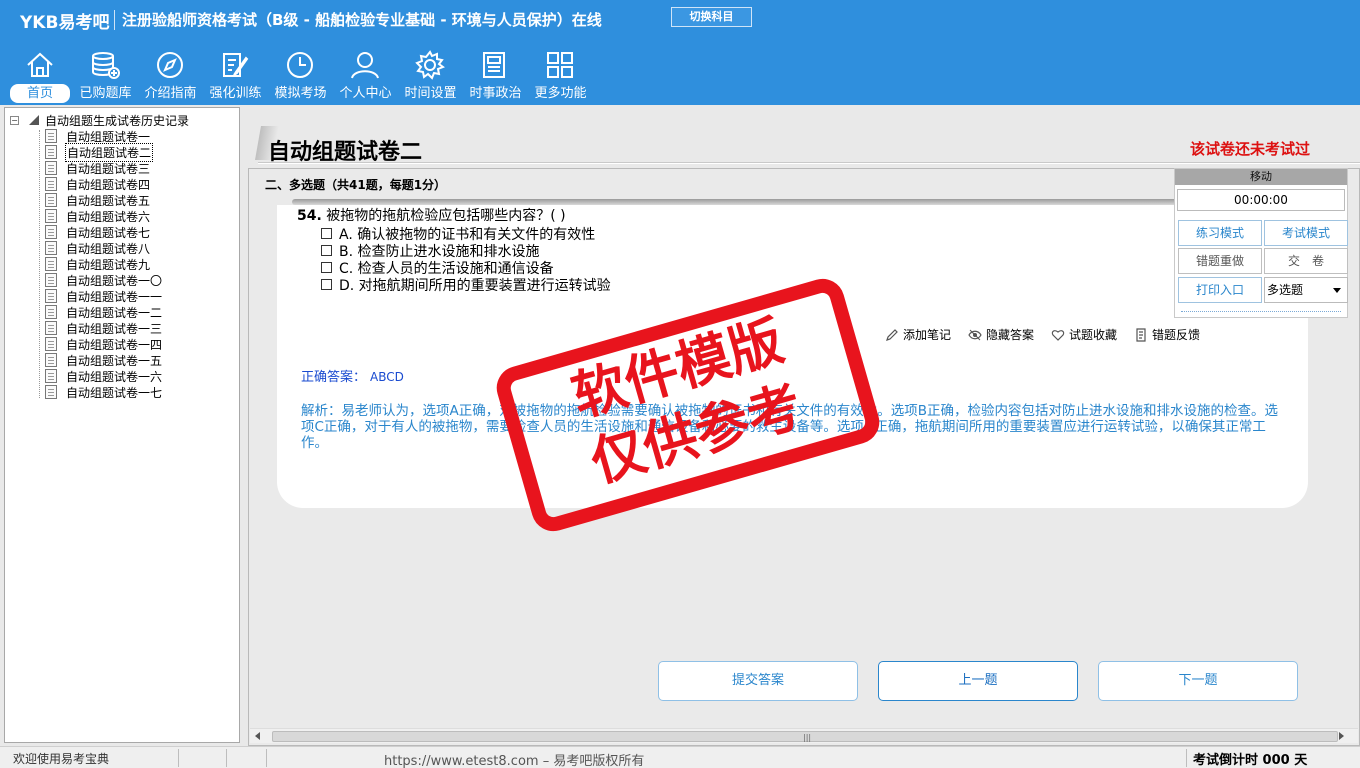  I want to click on nav-item-current-affairs: 时事政治, so click(495, 75).